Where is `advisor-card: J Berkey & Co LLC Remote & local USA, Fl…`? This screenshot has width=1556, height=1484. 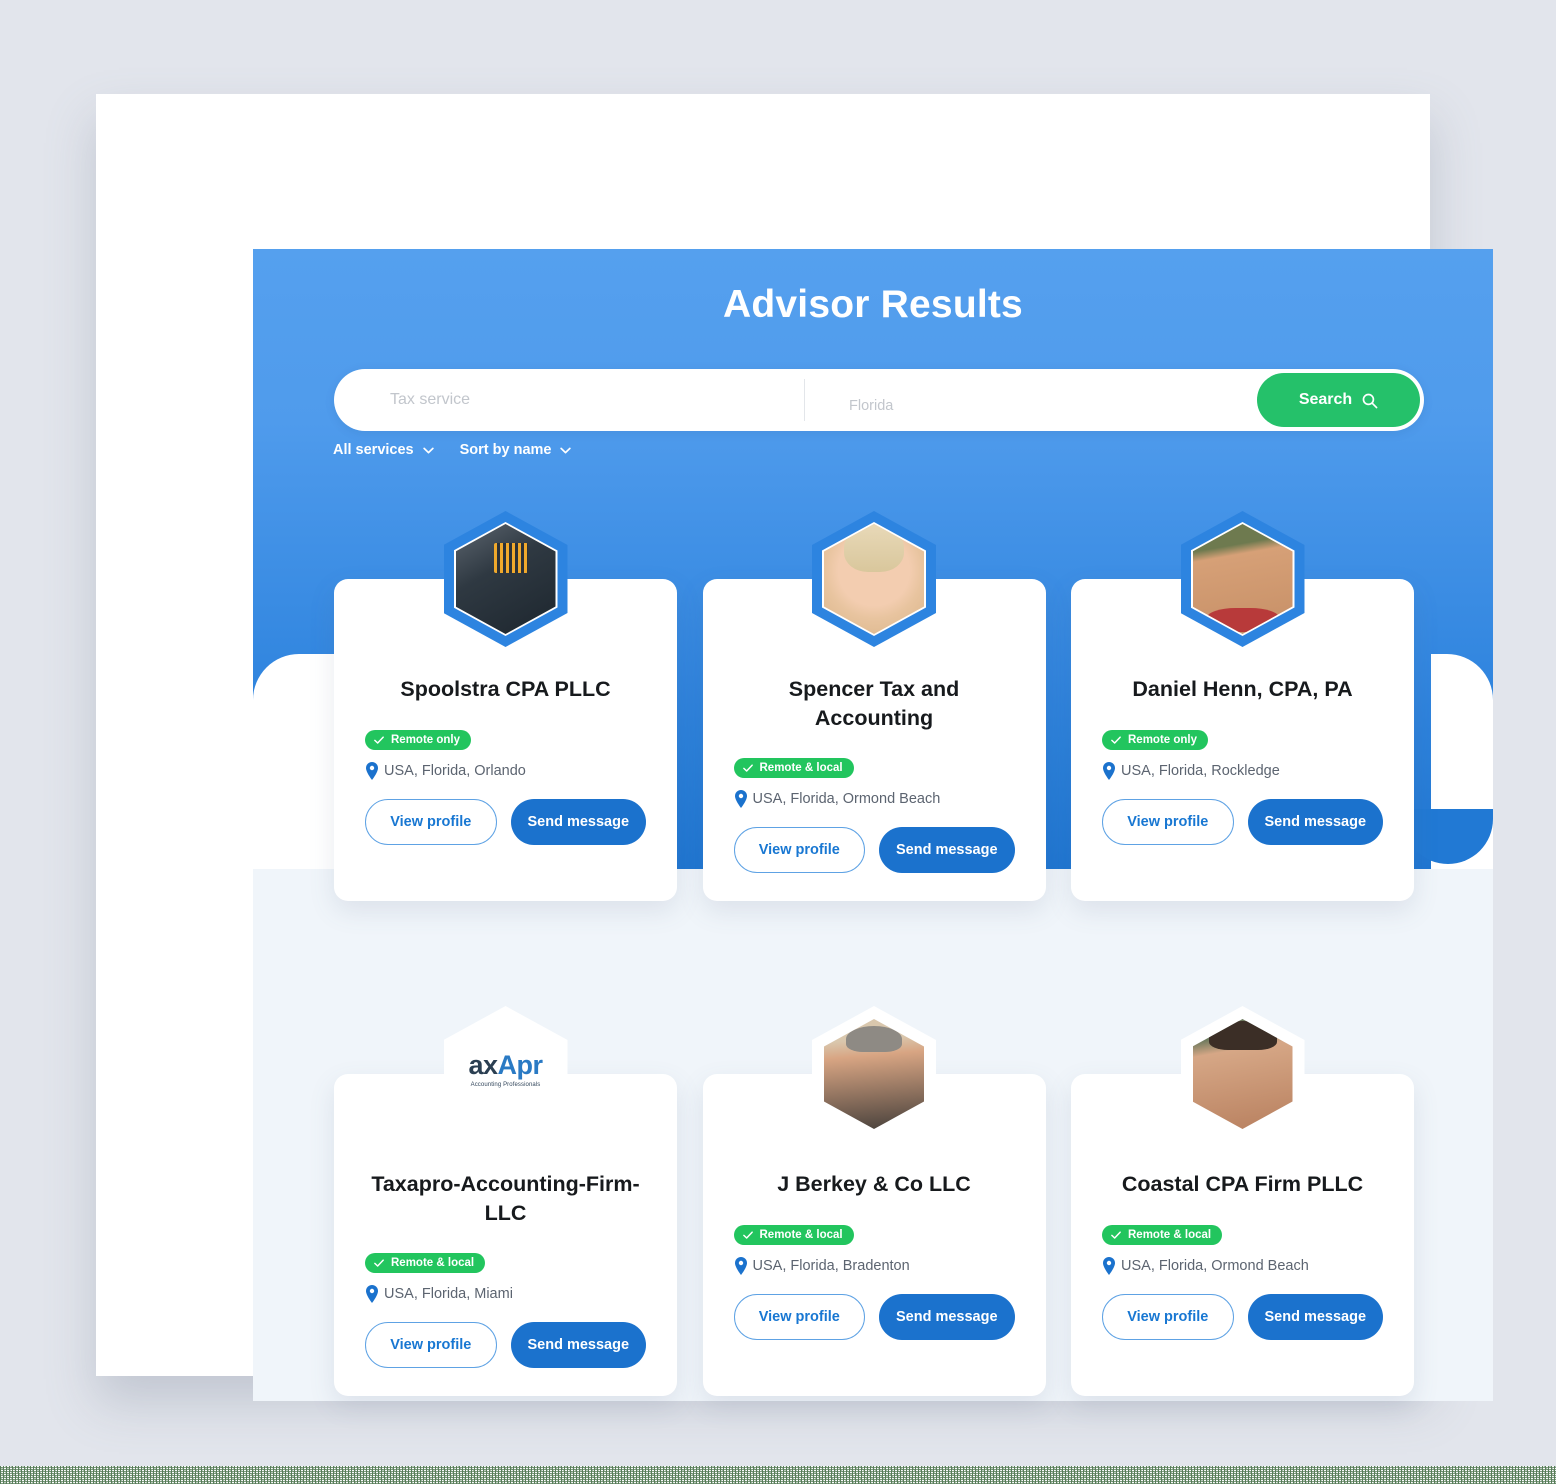 advisor-card: J Berkey & Co LLC Remote & local USA, Fl… is located at coordinates (874, 1201).